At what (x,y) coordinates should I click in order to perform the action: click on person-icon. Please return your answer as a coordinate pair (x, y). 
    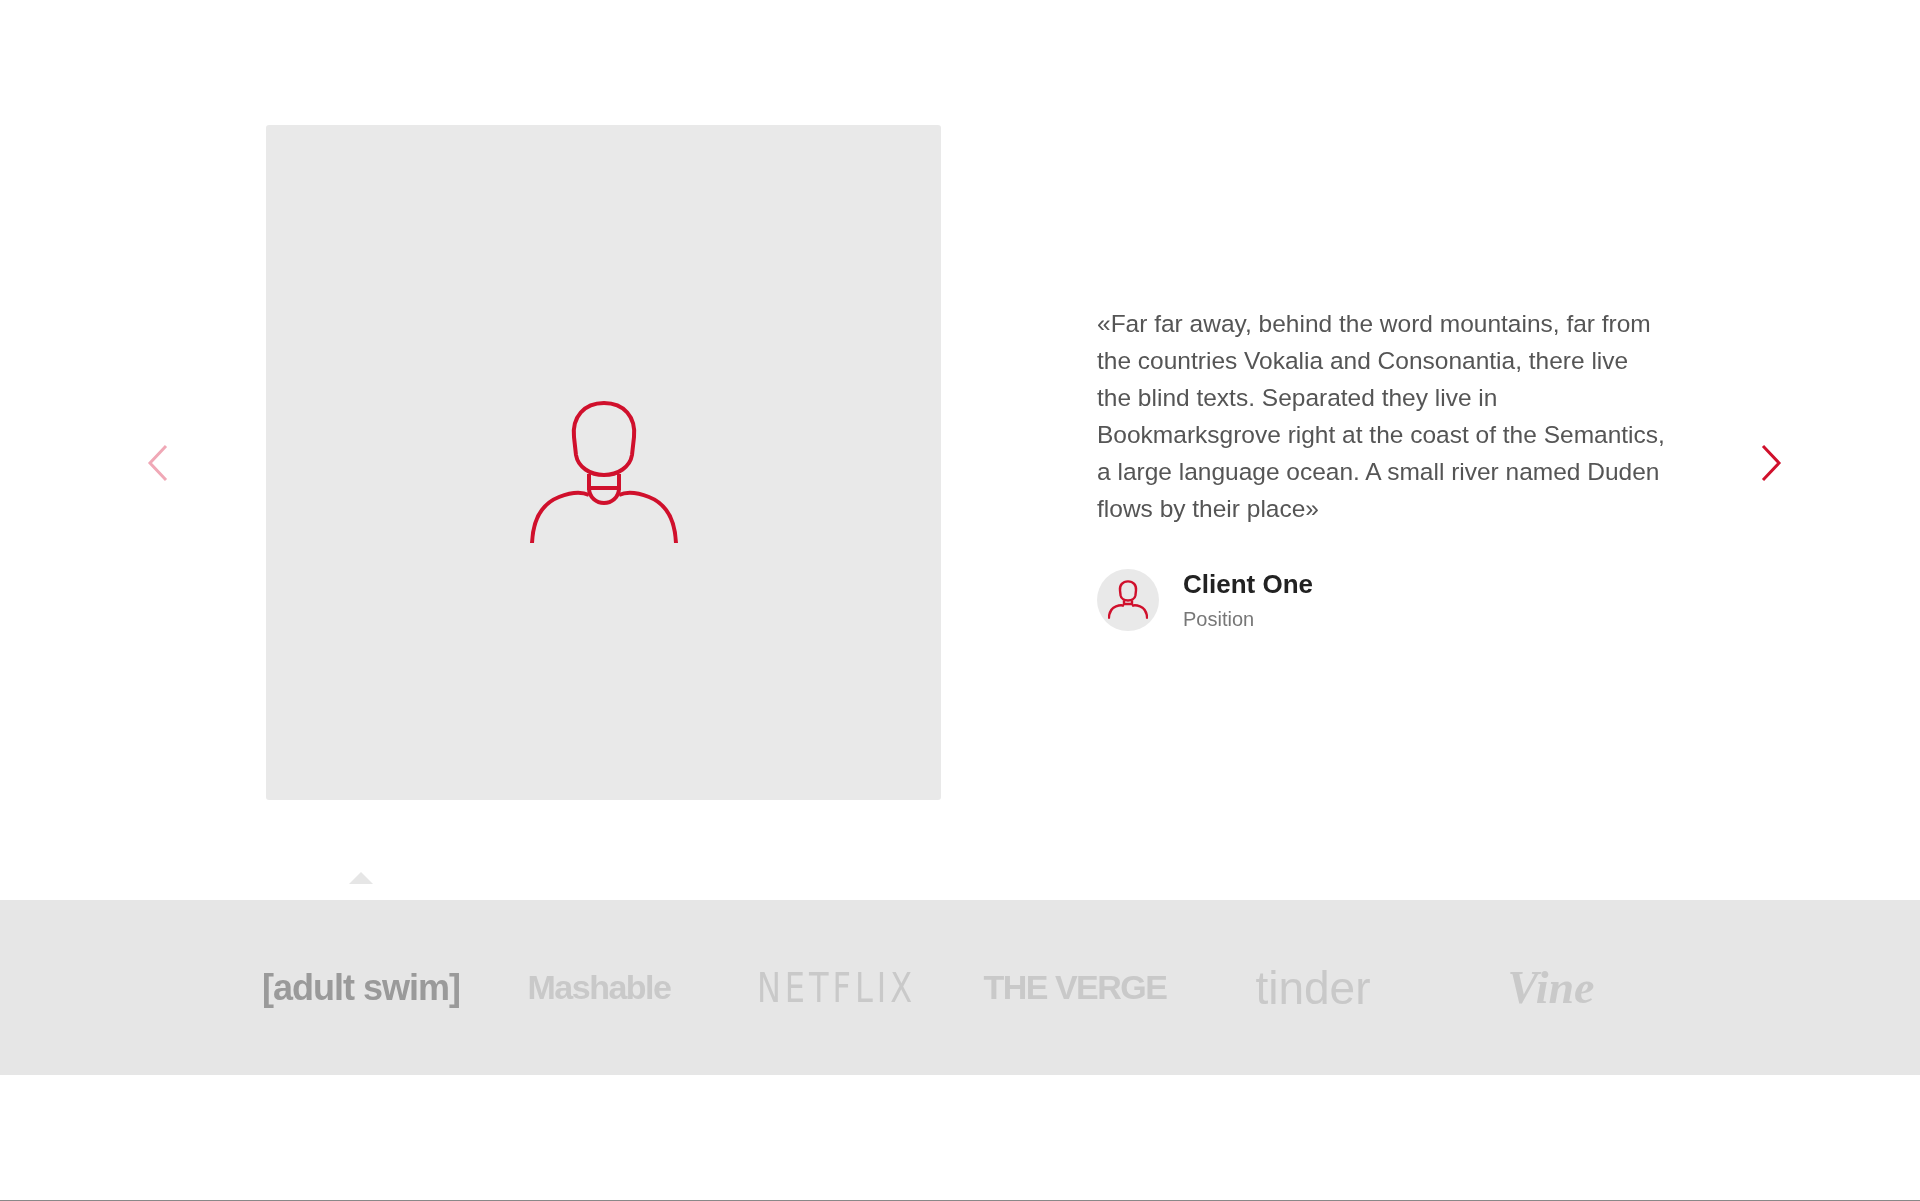
    Looking at the image, I should click on (603, 472).